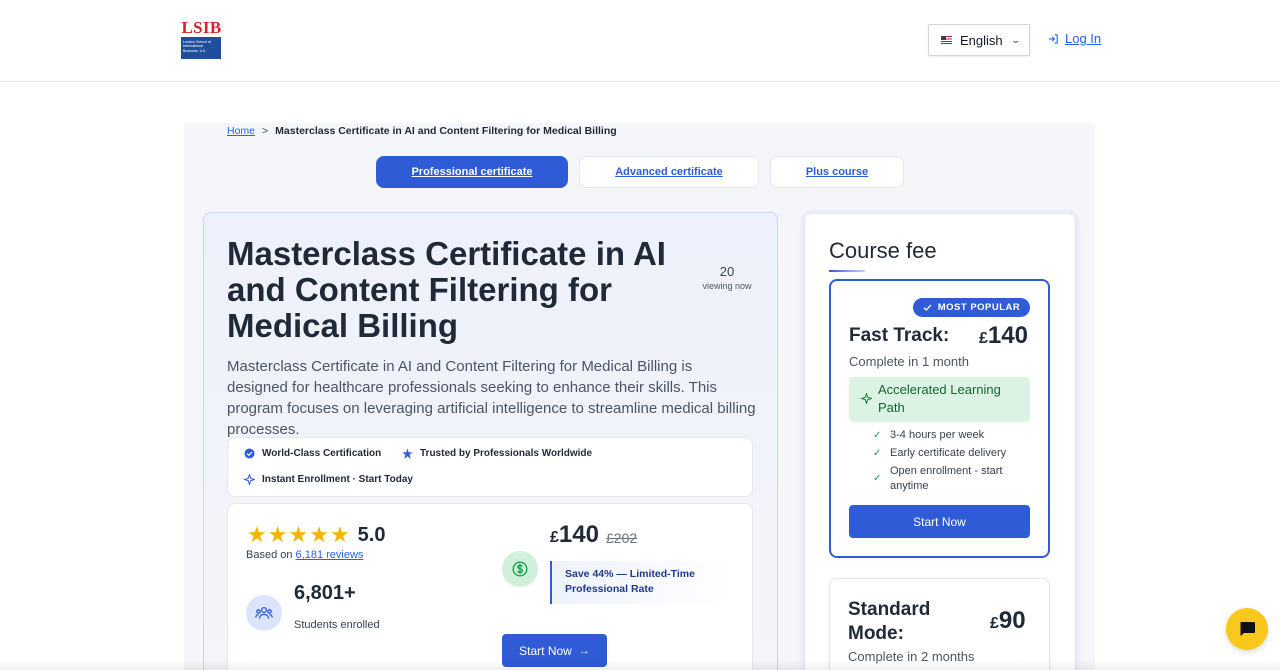  What do you see at coordinates (545, 650) in the screenshot?
I see `start-now-label: Start Now` at bounding box center [545, 650].